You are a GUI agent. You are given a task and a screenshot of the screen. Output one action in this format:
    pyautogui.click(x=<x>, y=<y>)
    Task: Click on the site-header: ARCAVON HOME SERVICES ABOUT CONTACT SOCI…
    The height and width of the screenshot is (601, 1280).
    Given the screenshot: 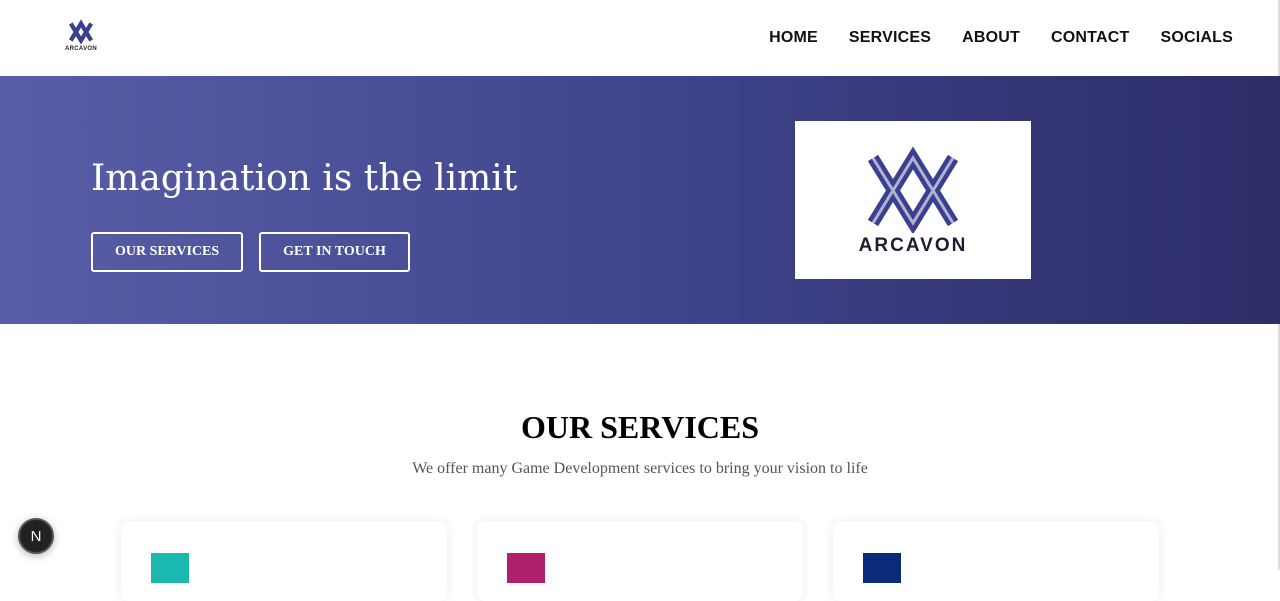 What is the action you would take?
    pyautogui.click(x=640, y=38)
    